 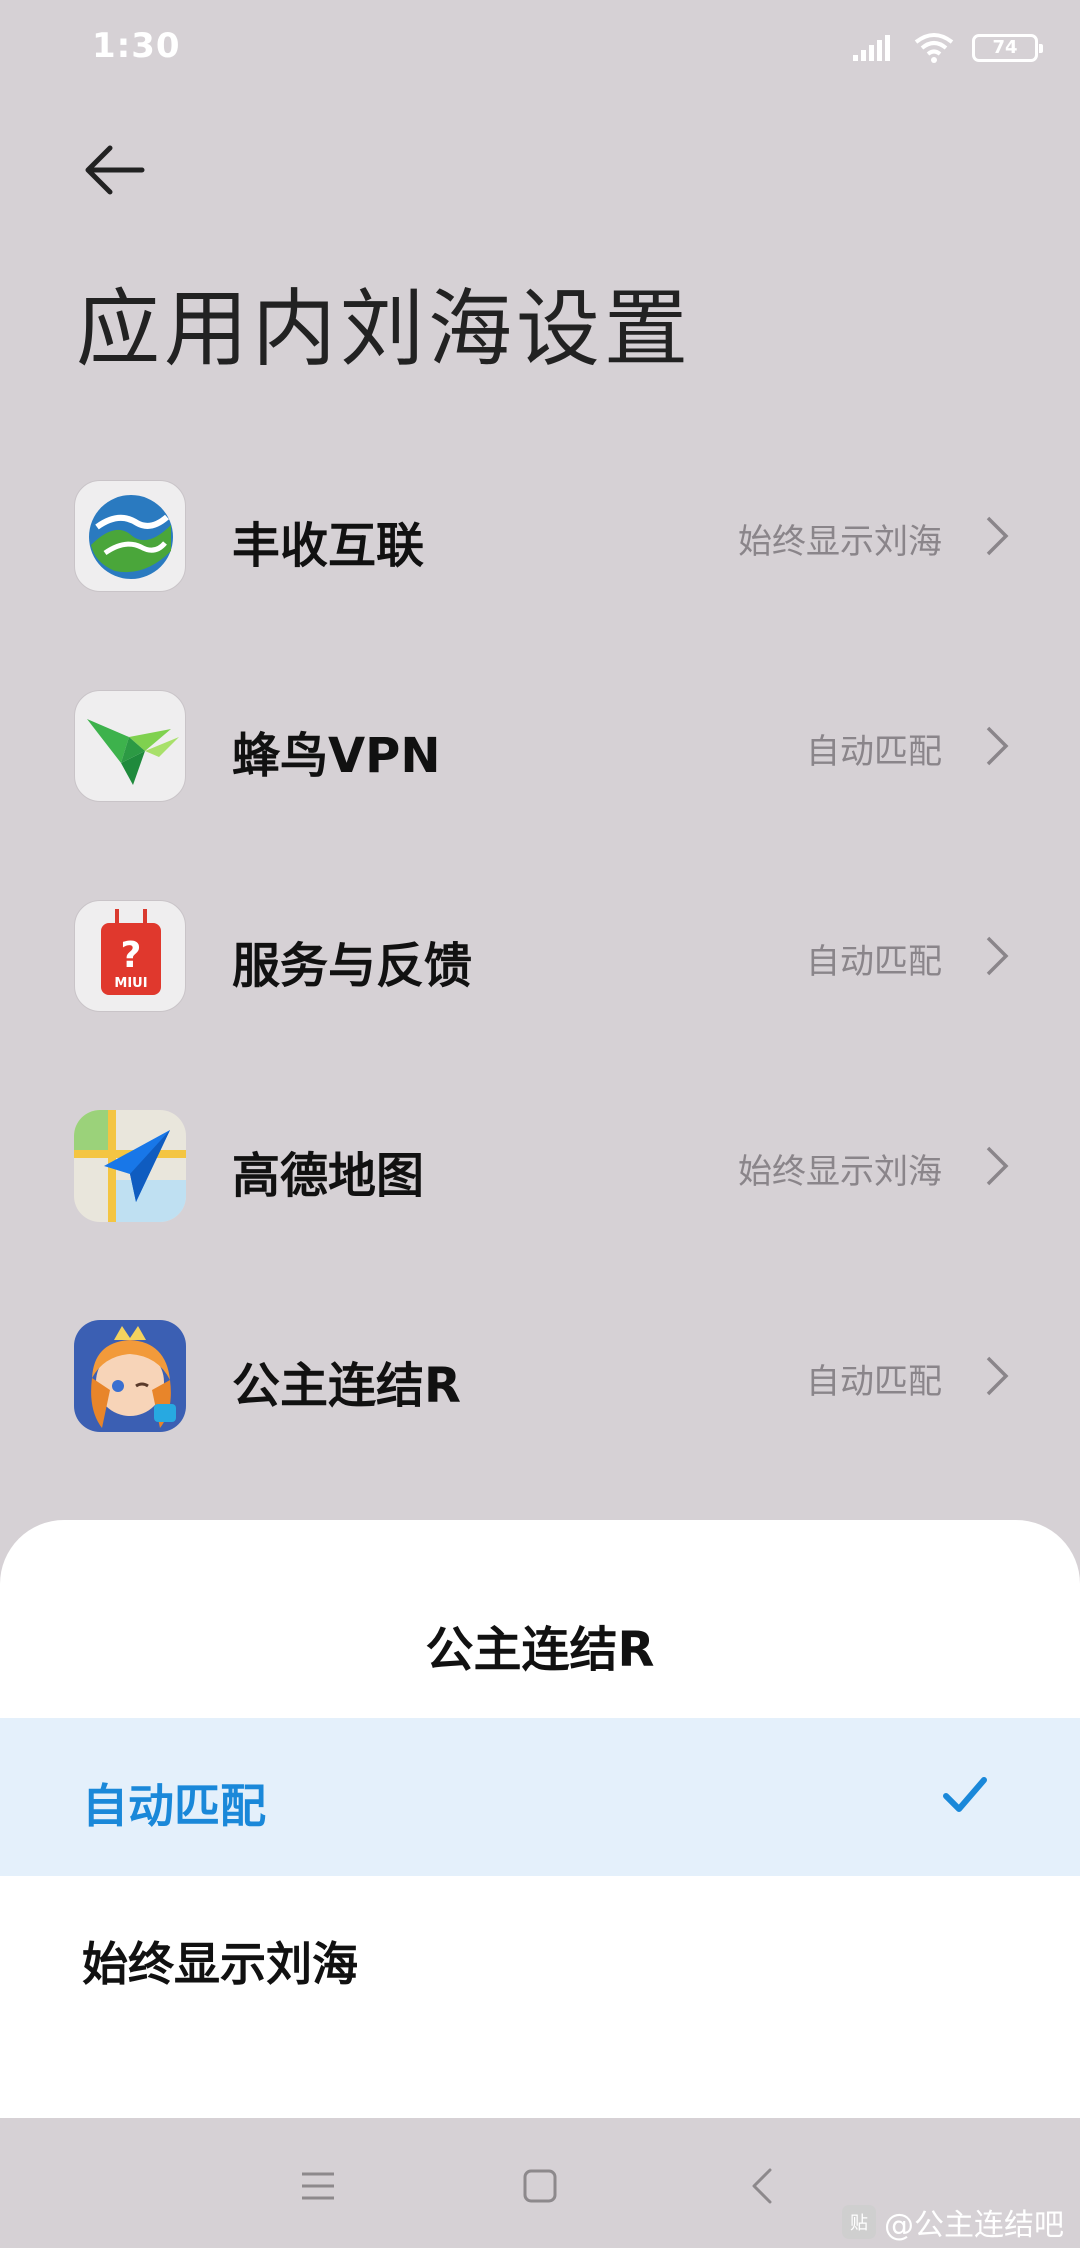 What do you see at coordinates (540, 975) in the screenshot?
I see `app-row-feedback: ? MIUI 服务与反馈 自动匹配` at bounding box center [540, 975].